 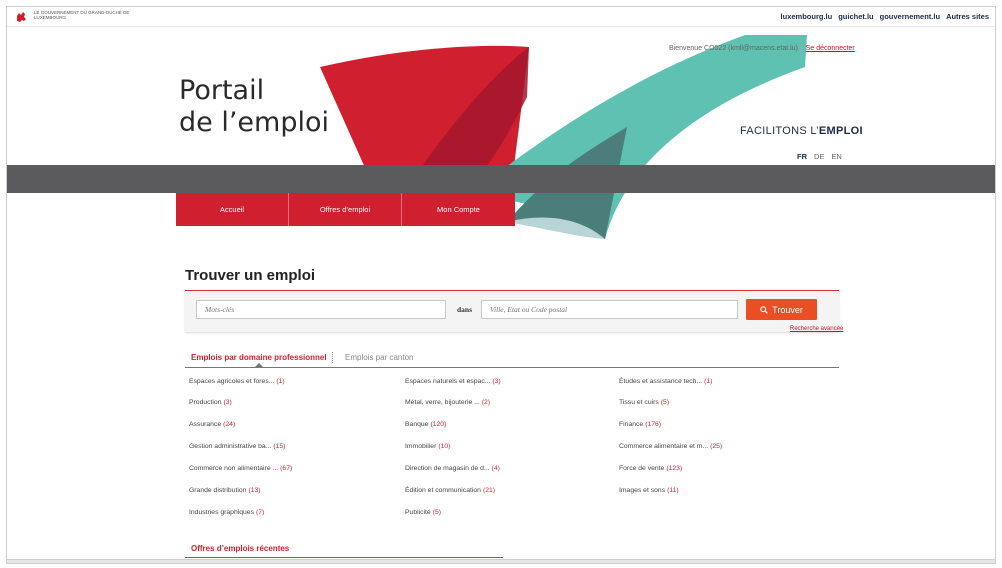 What do you see at coordinates (225, 490) in the screenshot?
I see `domain-link: Grande distribution (13)` at bounding box center [225, 490].